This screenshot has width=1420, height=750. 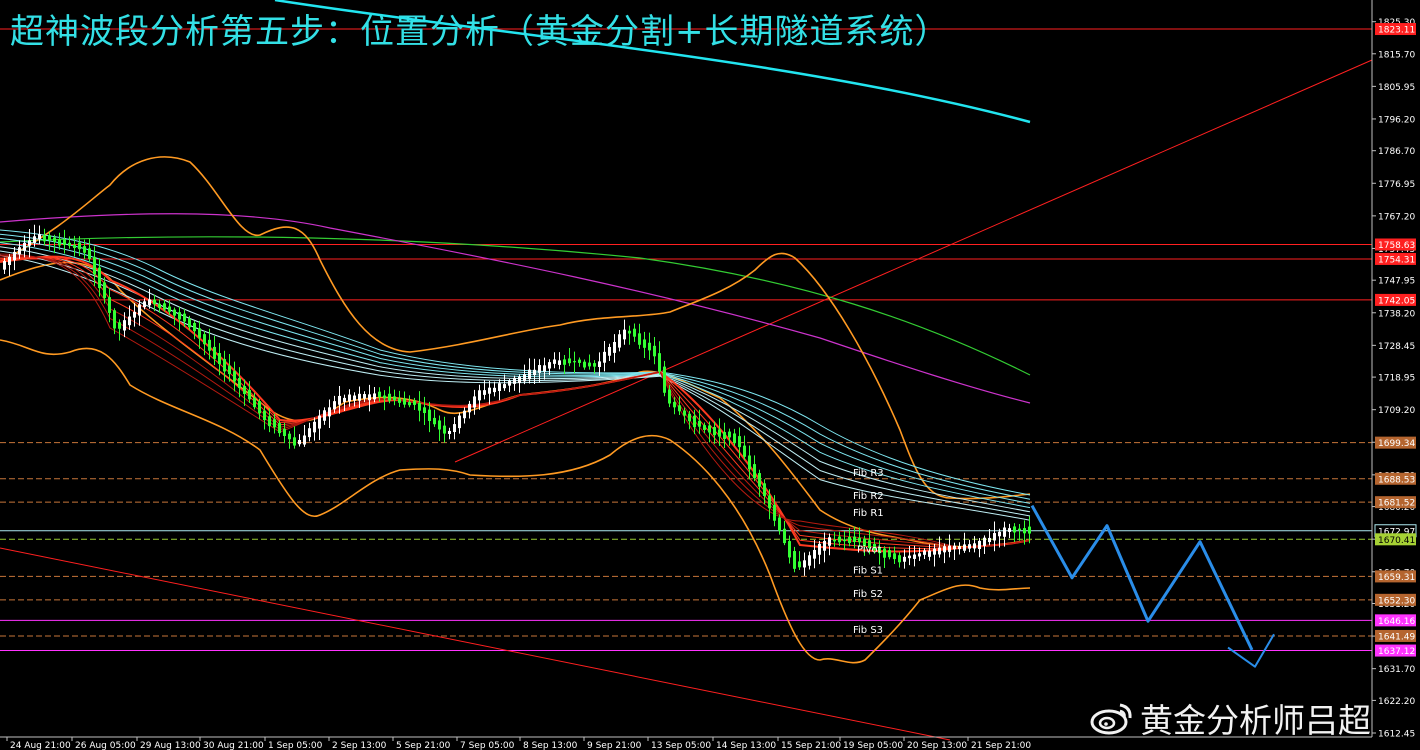 What do you see at coordinates (1396, 217) in the screenshot?
I see `y-tick-label: 1767.20` at bounding box center [1396, 217].